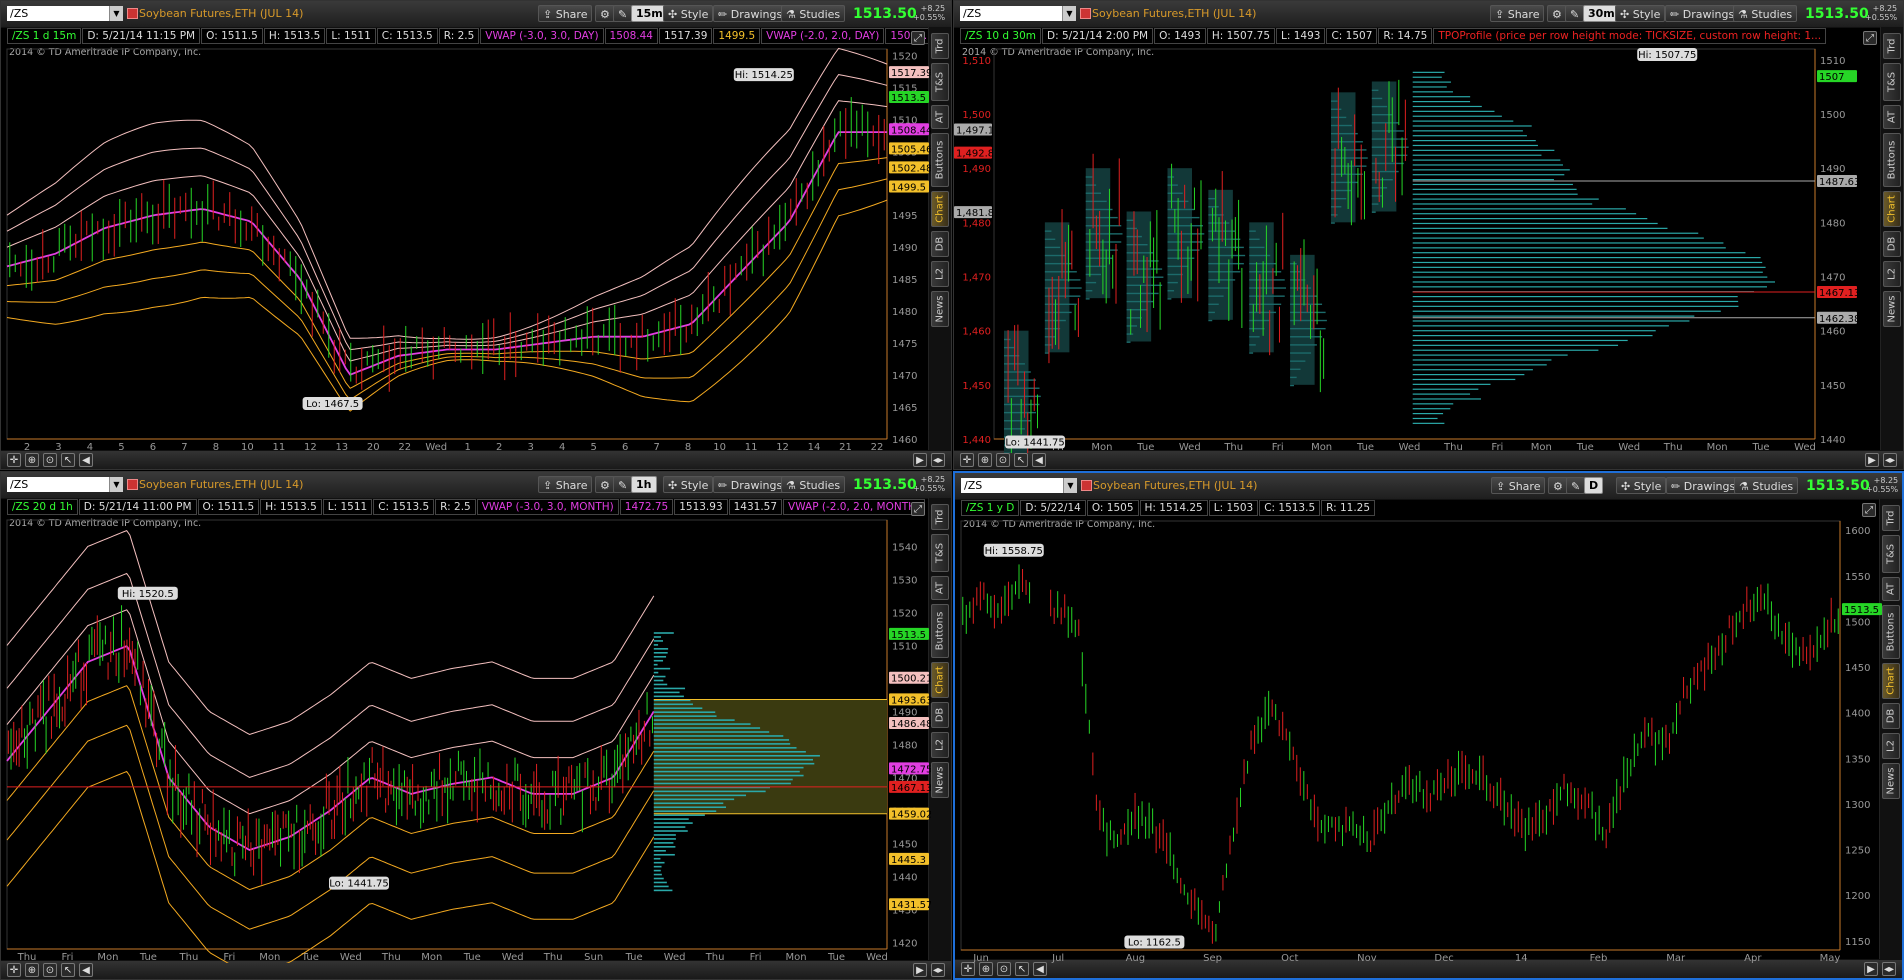  What do you see at coordinates (1594, 485) in the screenshot?
I see `aggregation-button: D` at bounding box center [1594, 485].